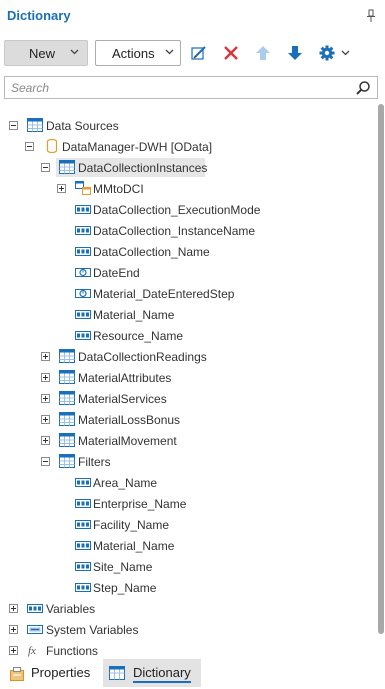  Describe the element at coordinates (381, 369) in the screenshot. I see `scrollbar-thumb` at that location.